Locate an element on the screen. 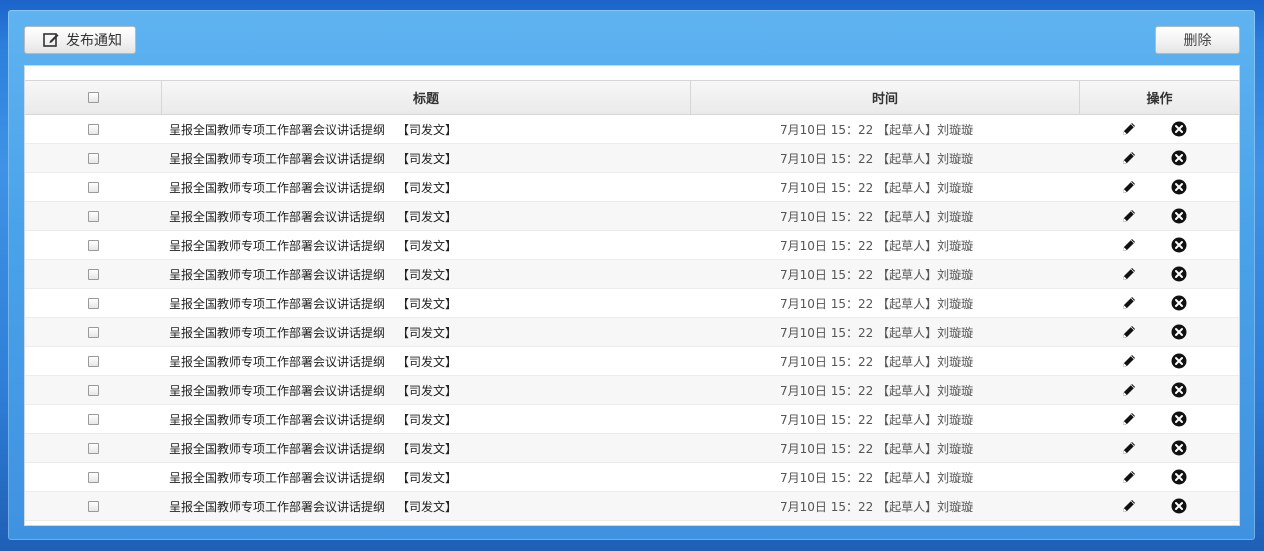  select-all-checkbox is located at coordinates (93, 97).